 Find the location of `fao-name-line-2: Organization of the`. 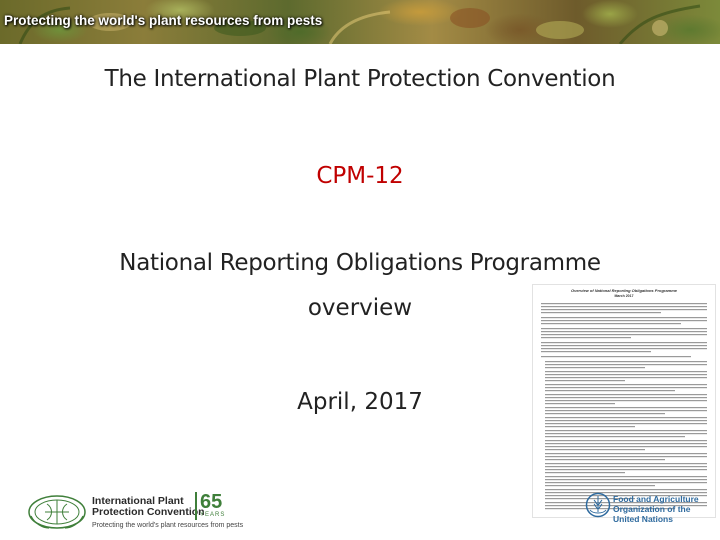

fao-name-line-2: Organization of the is located at coordinates (652, 509).